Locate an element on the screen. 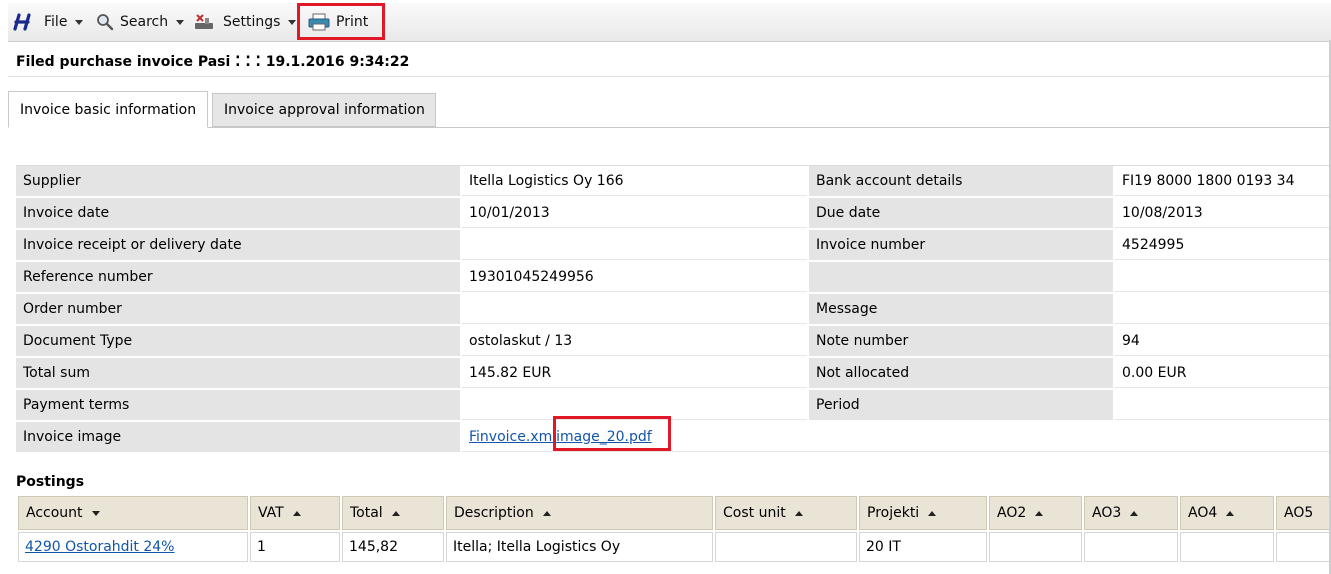 This screenshot has height=574, width=1331. left-margin is located at coordinates (4, 307).